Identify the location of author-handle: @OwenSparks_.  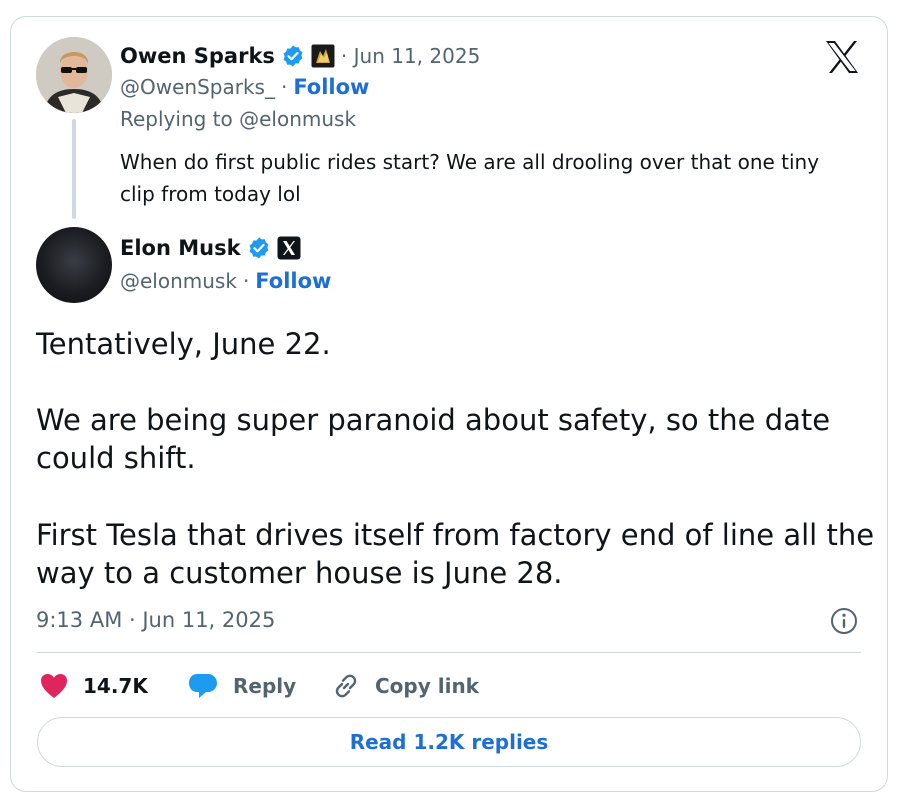
(197, 87).